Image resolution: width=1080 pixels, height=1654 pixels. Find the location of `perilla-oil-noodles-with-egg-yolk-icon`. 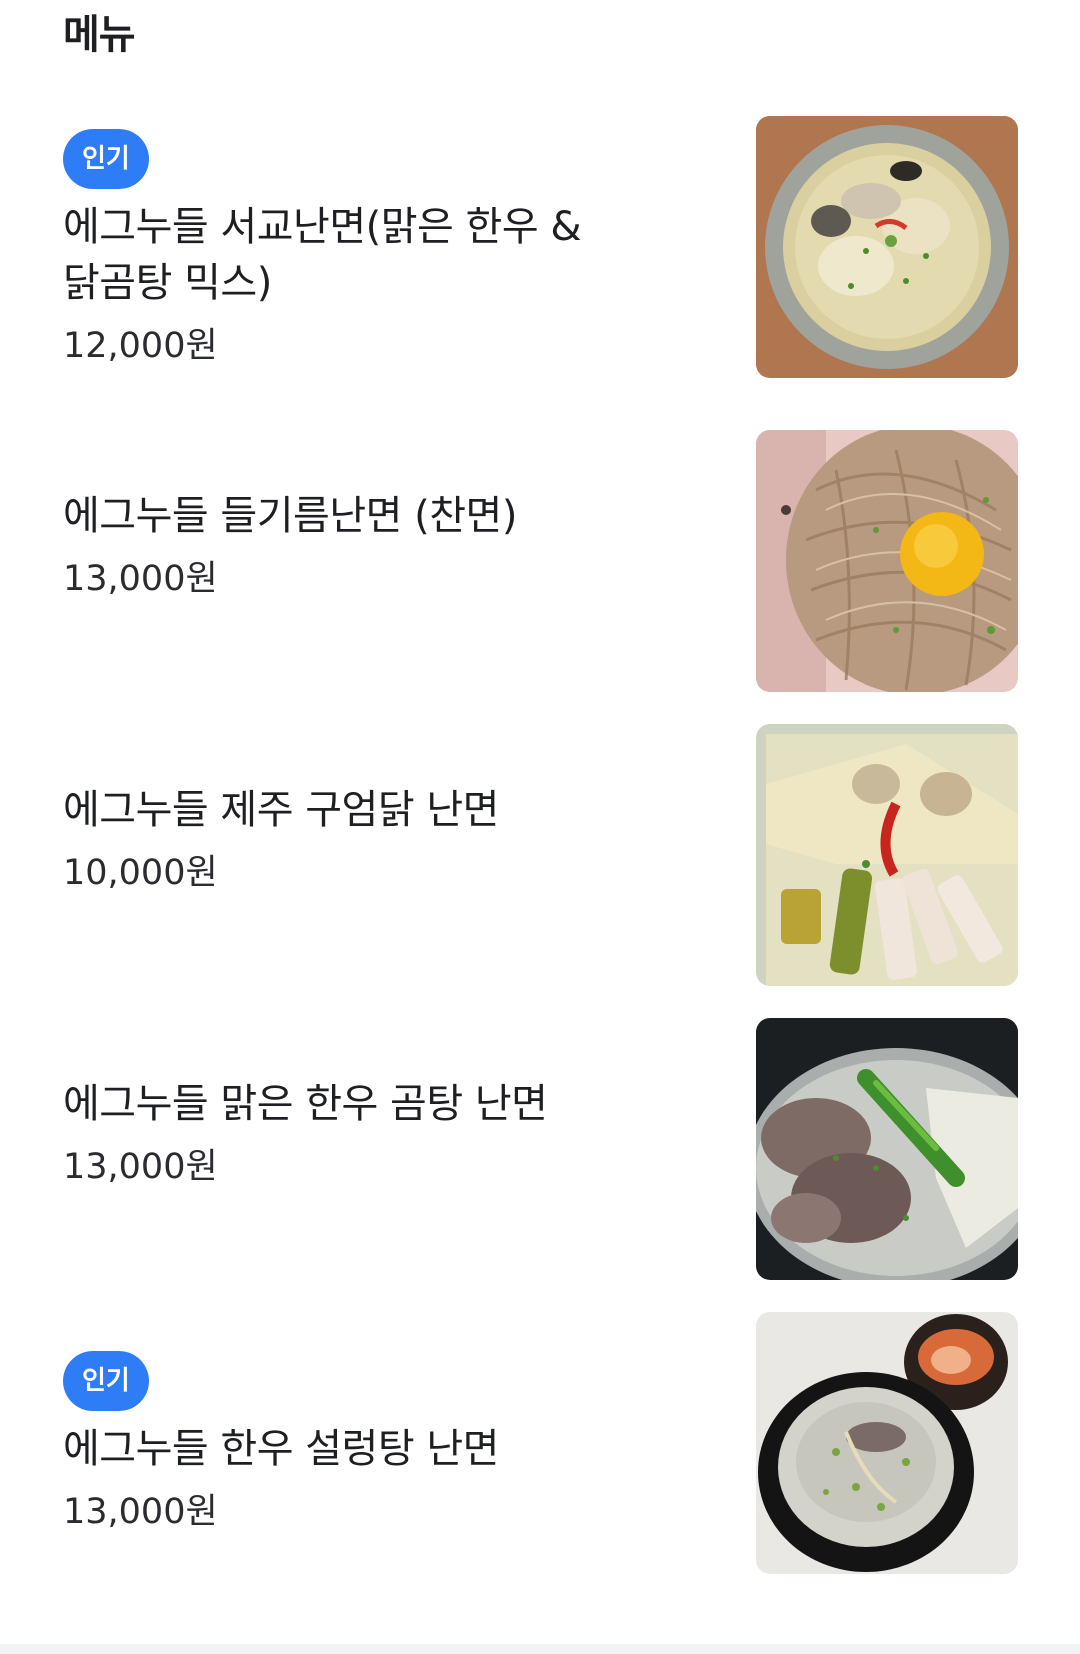

perilla-oil-noodles-with-egg-yolk-icon is located at coordinates (887, 561).